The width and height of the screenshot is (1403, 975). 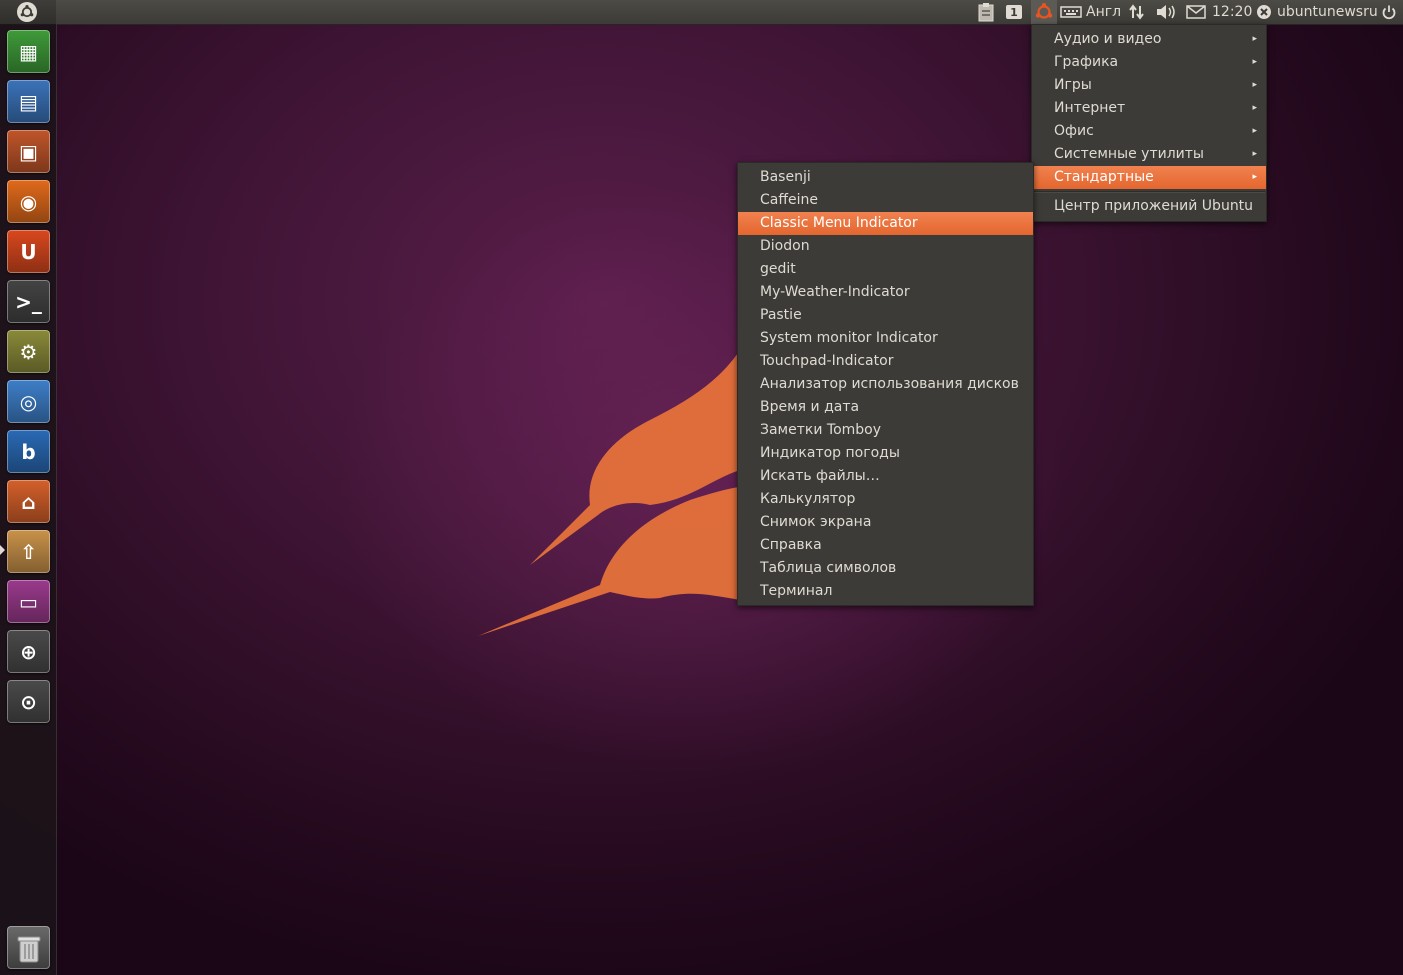 What do you see at coordinates (885, 453) in the screenshot?
I see `submenu-item: Индикатор погоды` at bounding box center [885, 453].